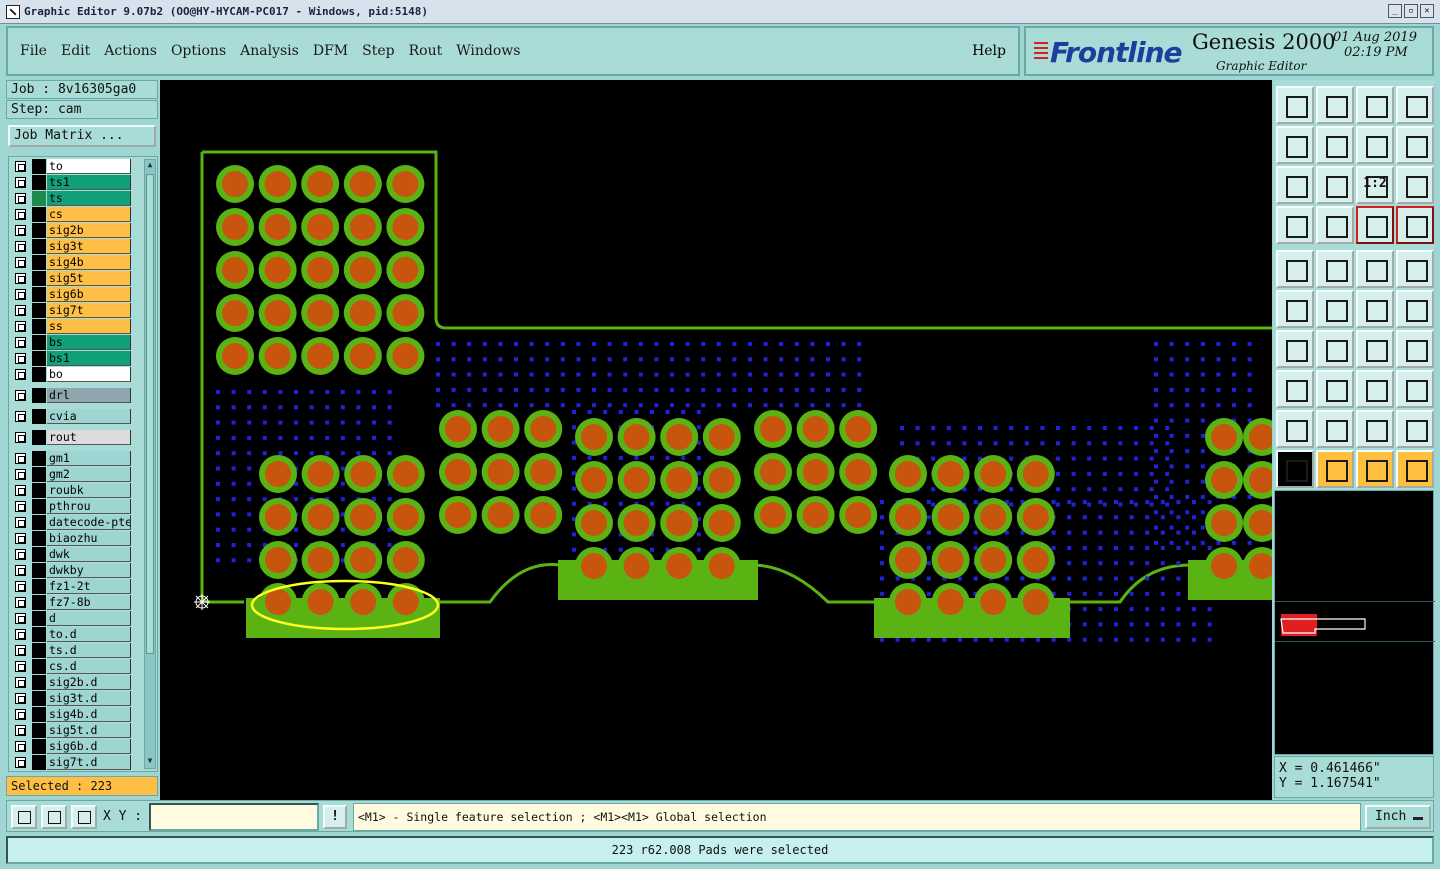 The height and width of the screenshot is (869, 1440). I want to click on triangle-a-icon, so click(1335, 429).